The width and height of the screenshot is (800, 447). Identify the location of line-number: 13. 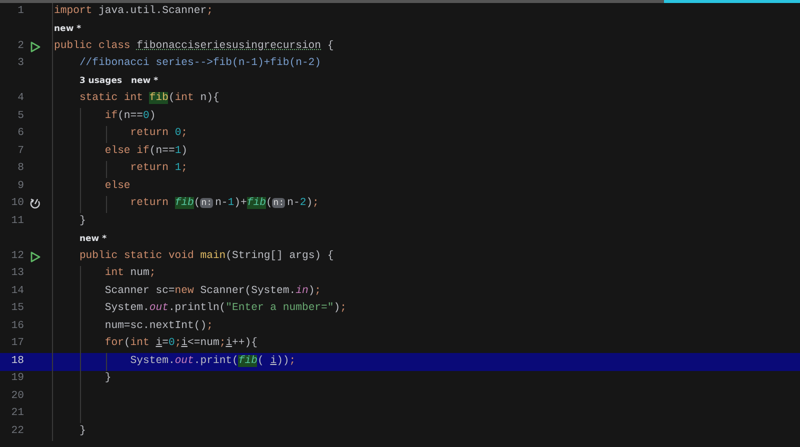
(17, 274).